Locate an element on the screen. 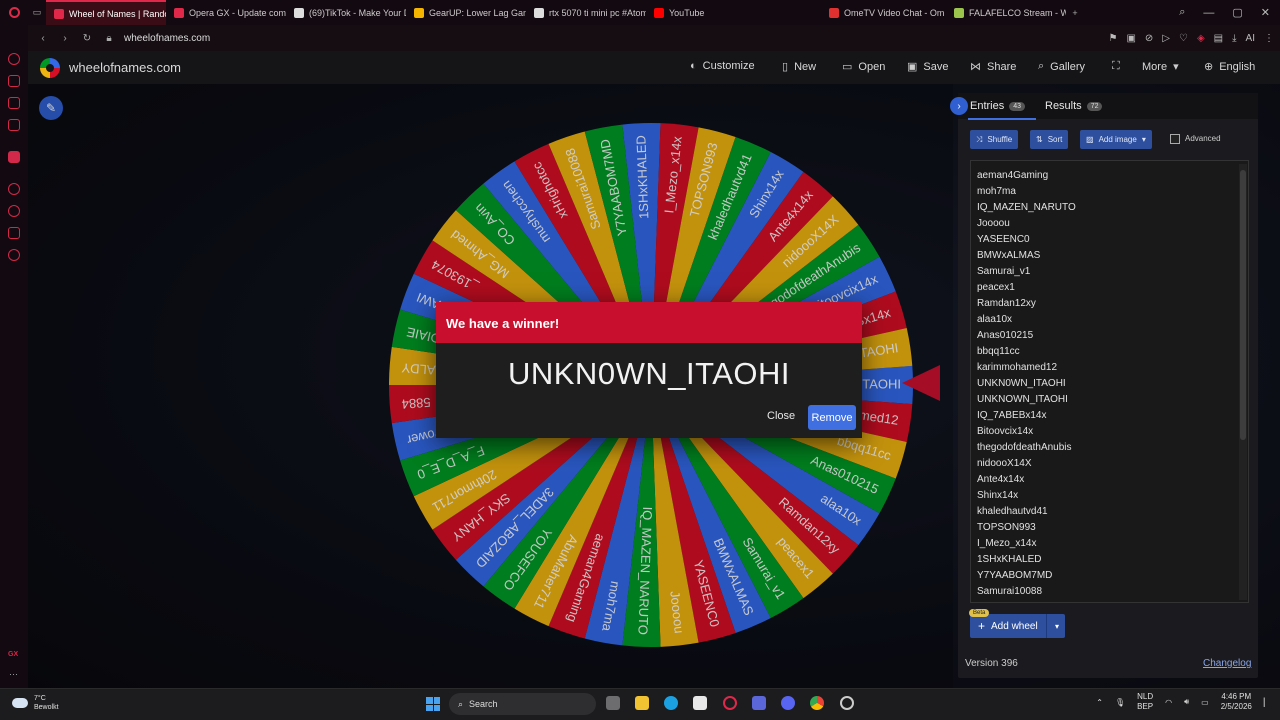  list-item: Bitoovcix14x is located at coordinates (1109, 432).